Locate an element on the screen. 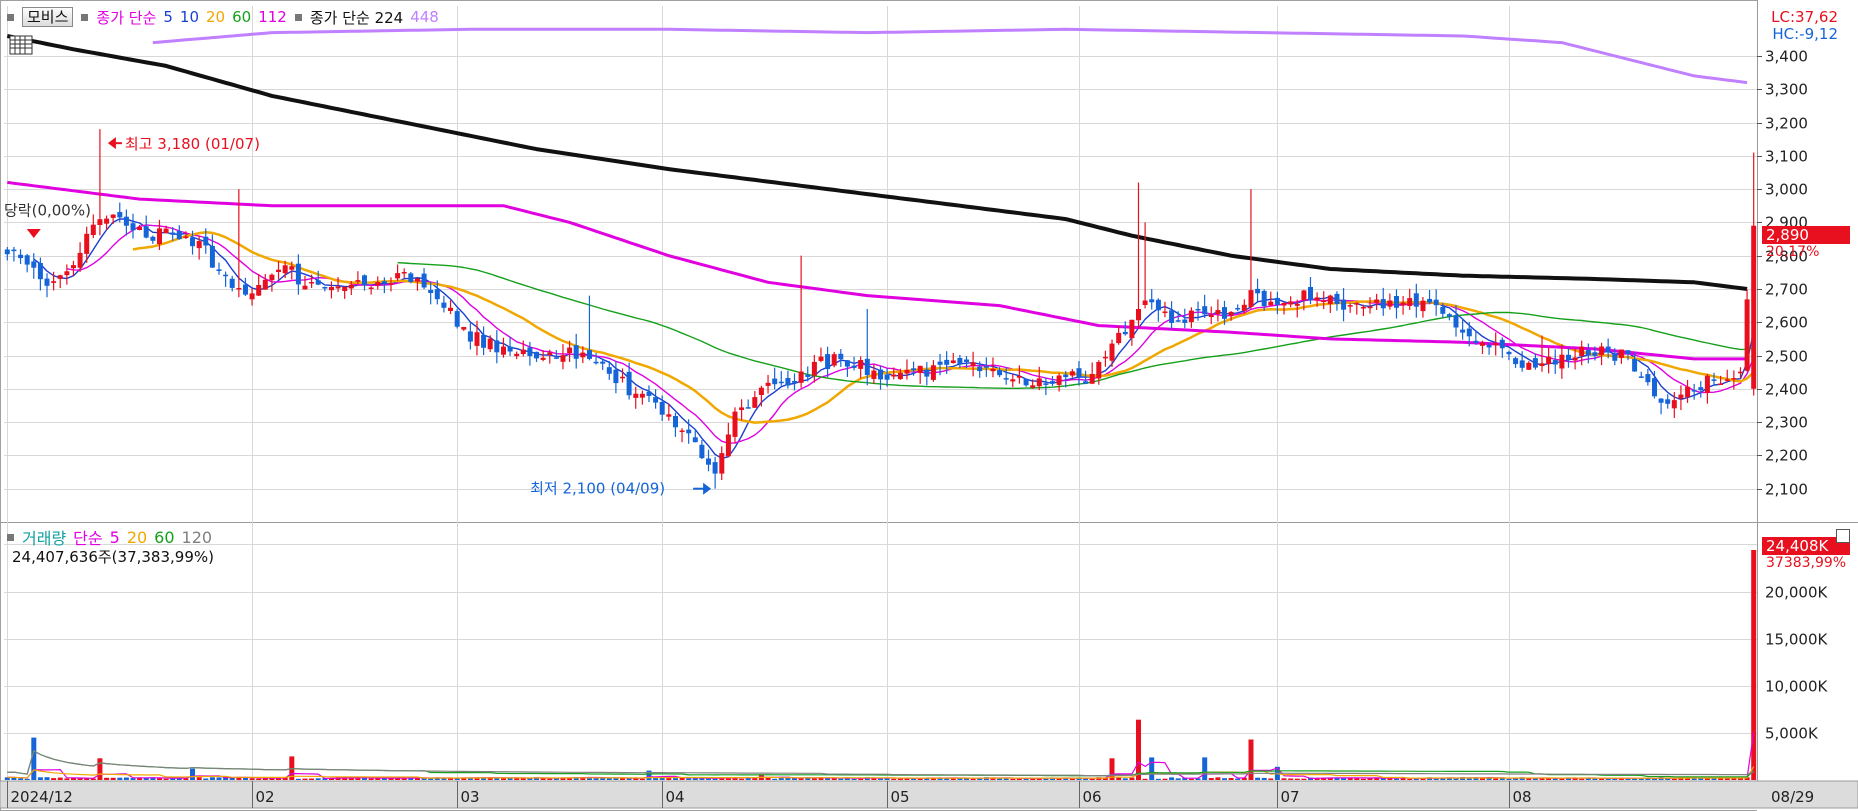  volume-legend-ma20: 20 is located at coordinates (137, 537).